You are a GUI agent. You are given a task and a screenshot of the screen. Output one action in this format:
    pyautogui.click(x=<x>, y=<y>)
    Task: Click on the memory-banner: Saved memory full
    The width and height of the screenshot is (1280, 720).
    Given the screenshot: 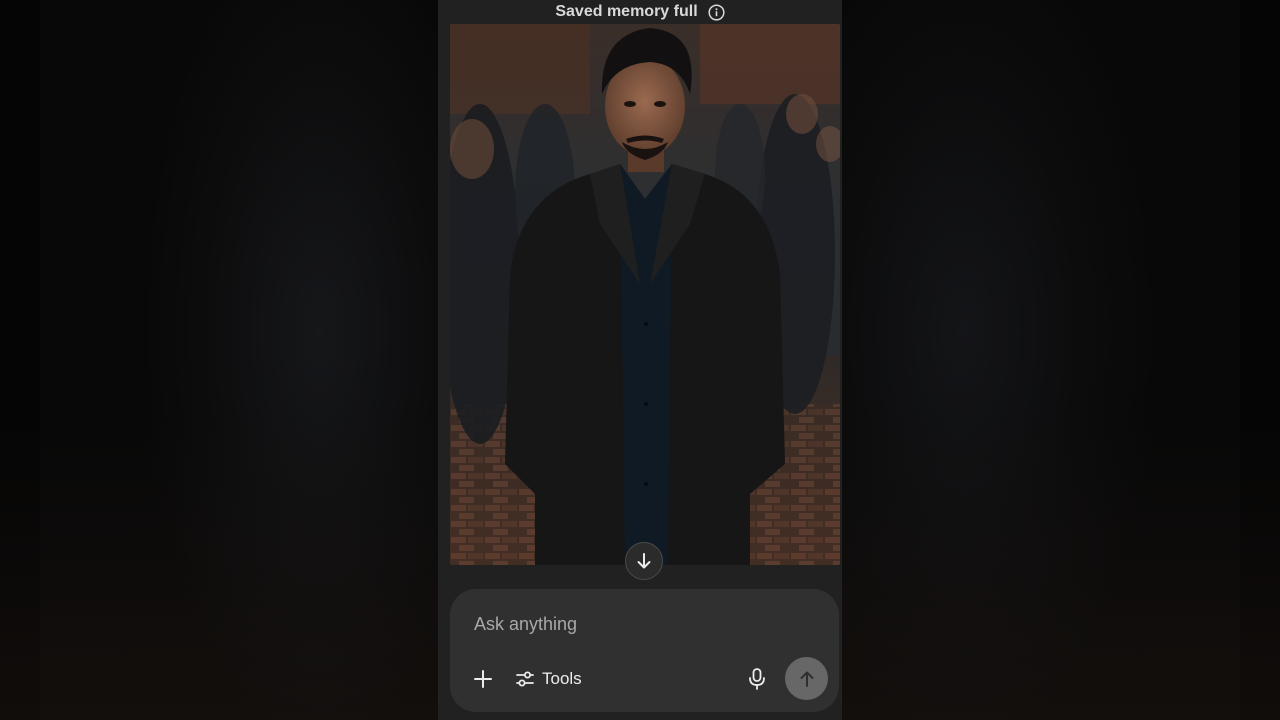 What is the action you would take?
    pyautogui.click(x=640, y=12)
    